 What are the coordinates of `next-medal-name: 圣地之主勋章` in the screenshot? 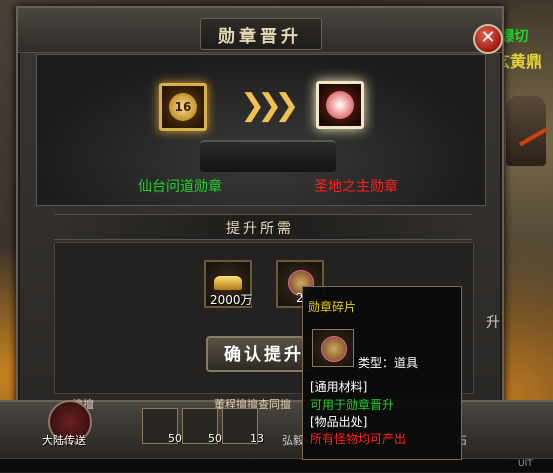 It's located at (356, 187).